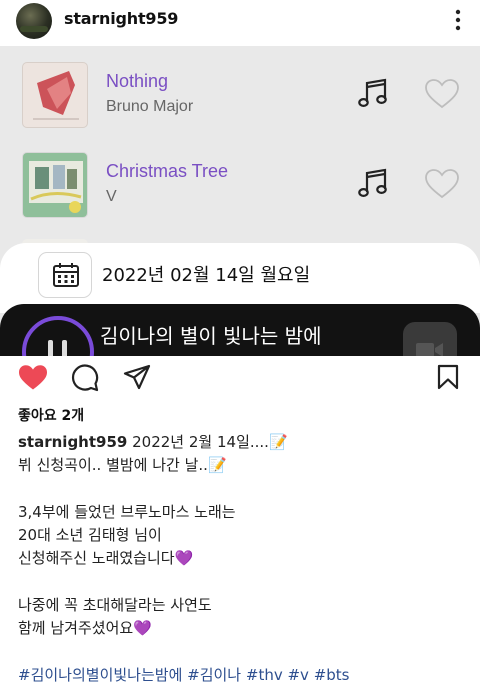 The height and width of the screenshot is (692, 480). I want to click on song-row-2: Christmas Tree V, so click(240, 192).